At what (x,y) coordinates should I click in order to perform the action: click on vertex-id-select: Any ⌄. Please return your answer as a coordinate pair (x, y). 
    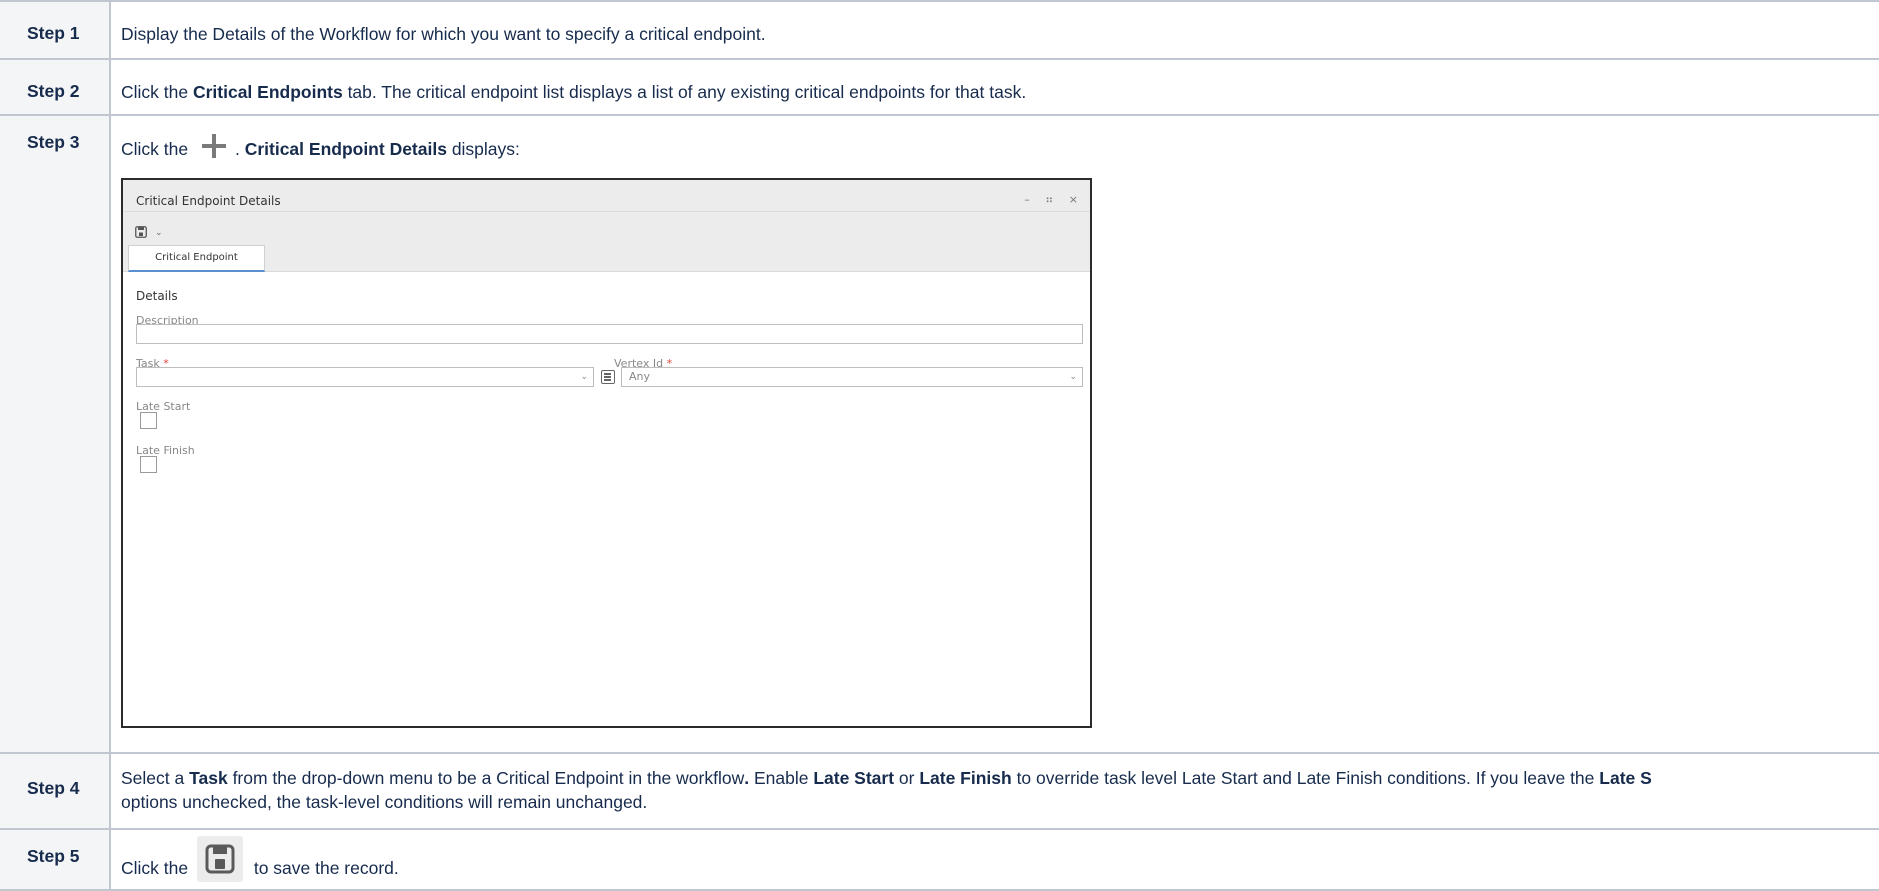
    Looking at the image, I should click on (852, 377).